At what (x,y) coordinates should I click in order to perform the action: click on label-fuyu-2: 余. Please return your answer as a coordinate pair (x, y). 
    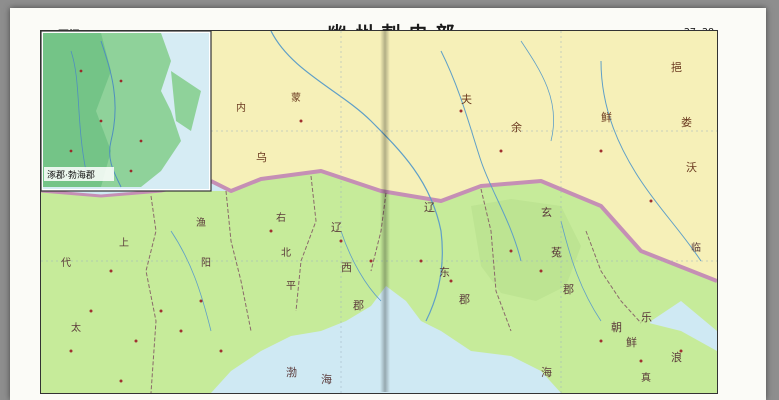
    Looking at the image, I should click on (516, 127).